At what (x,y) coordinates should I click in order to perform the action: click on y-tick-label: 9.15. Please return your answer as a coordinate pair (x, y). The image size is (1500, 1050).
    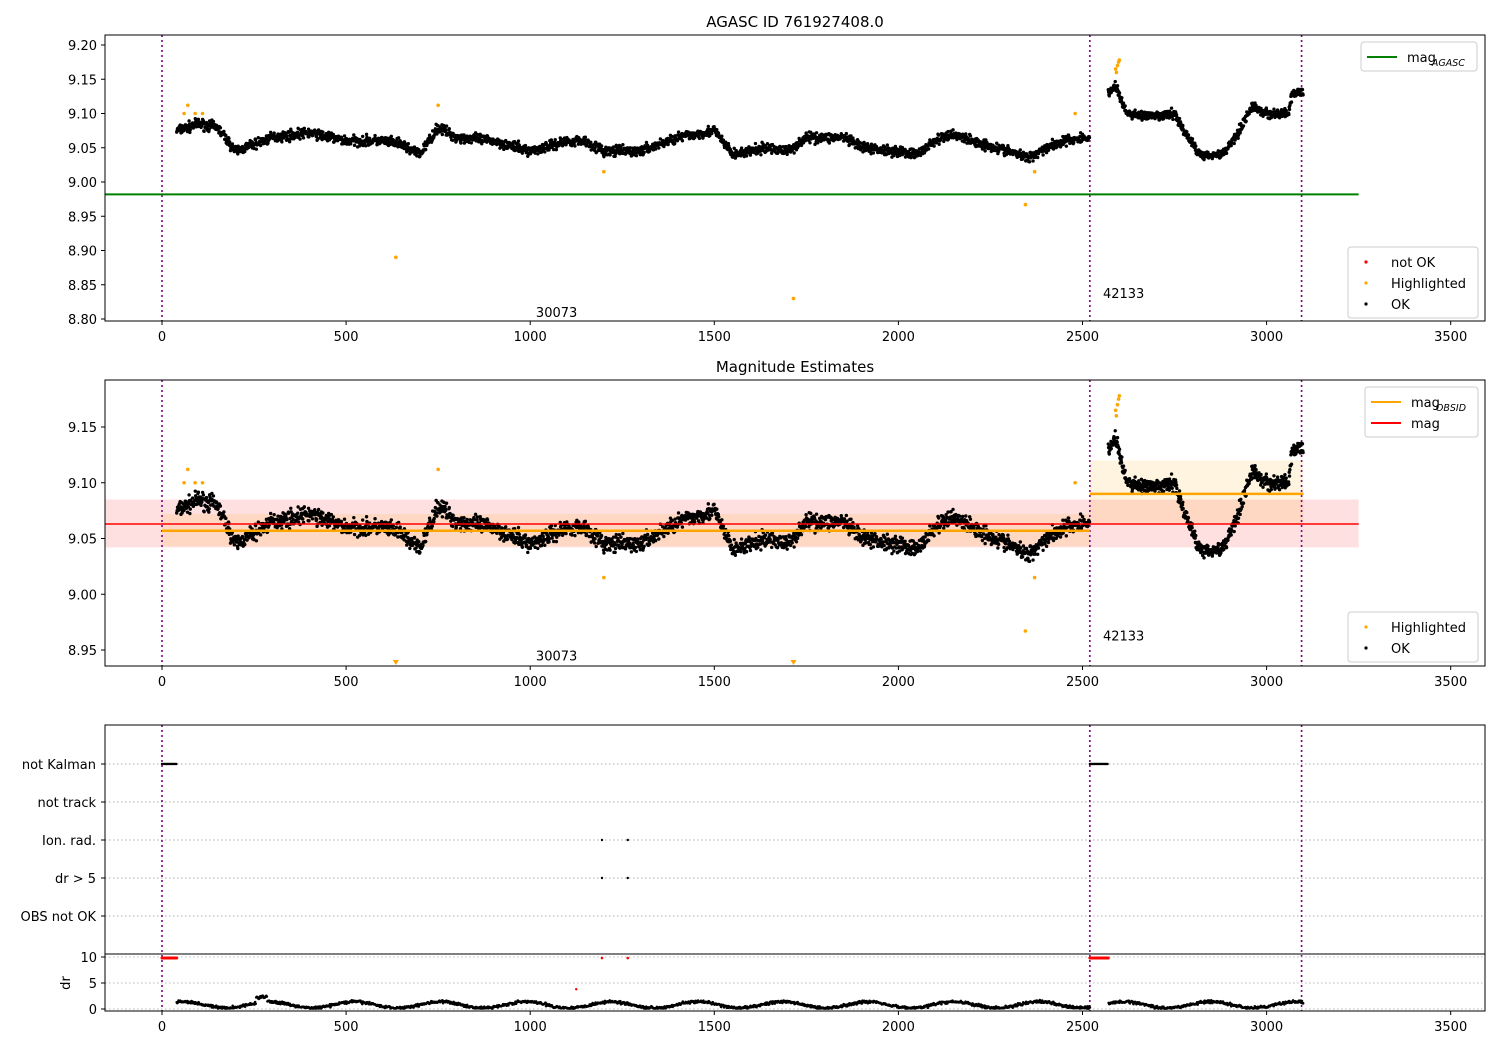
    Looking at the image, I should click on (82, 80).